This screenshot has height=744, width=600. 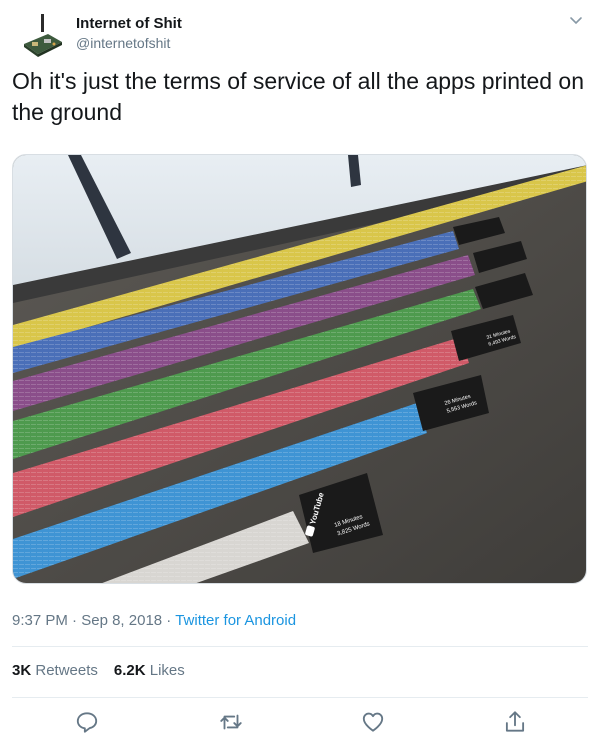 What do you see at coordinates (576, 20) in the screenshot?
I see `chevron-down-icon` at bounding box center [576, 20].